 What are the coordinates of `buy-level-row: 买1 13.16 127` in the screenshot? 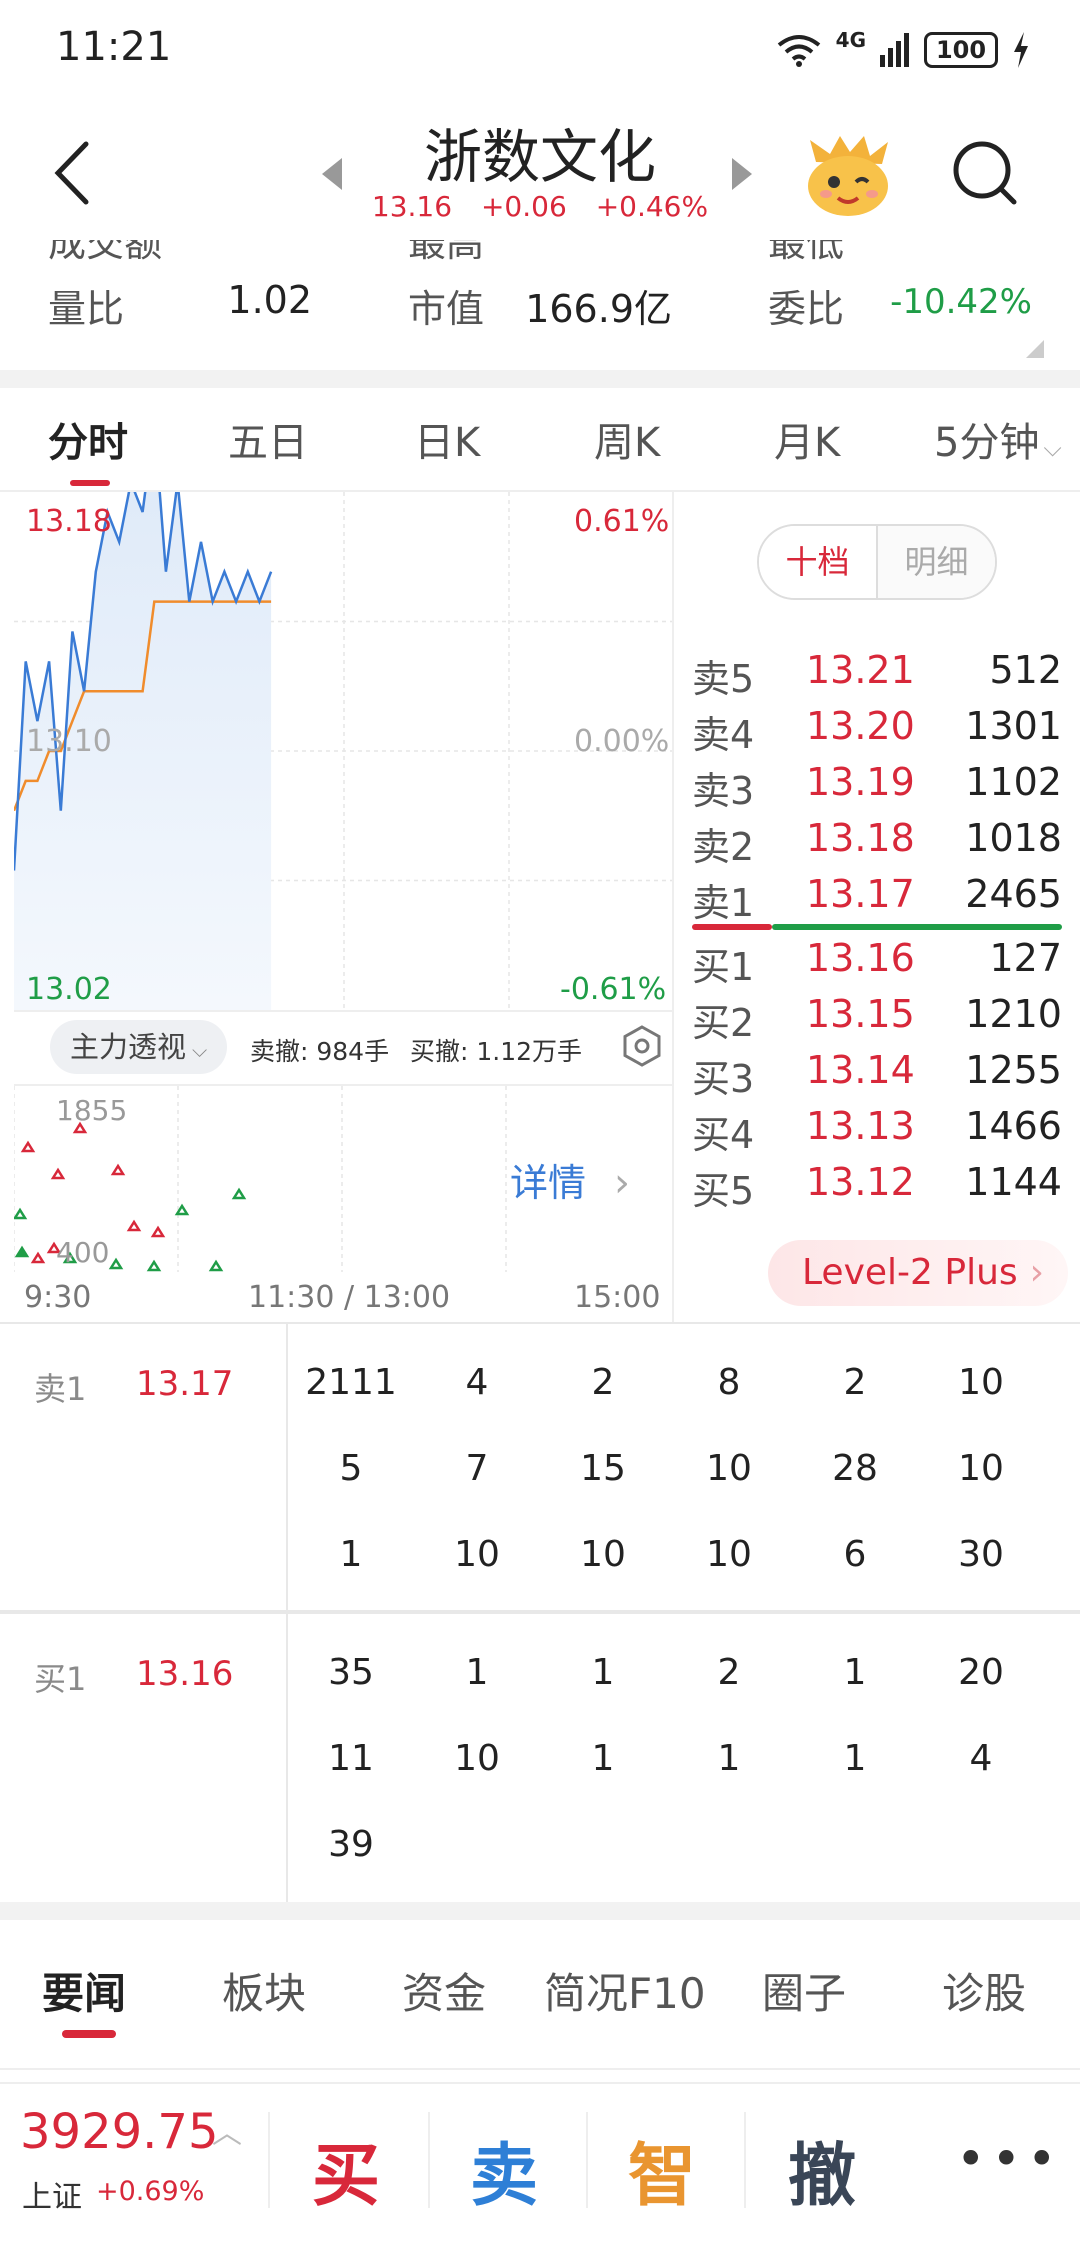 It's located at (877, 964).